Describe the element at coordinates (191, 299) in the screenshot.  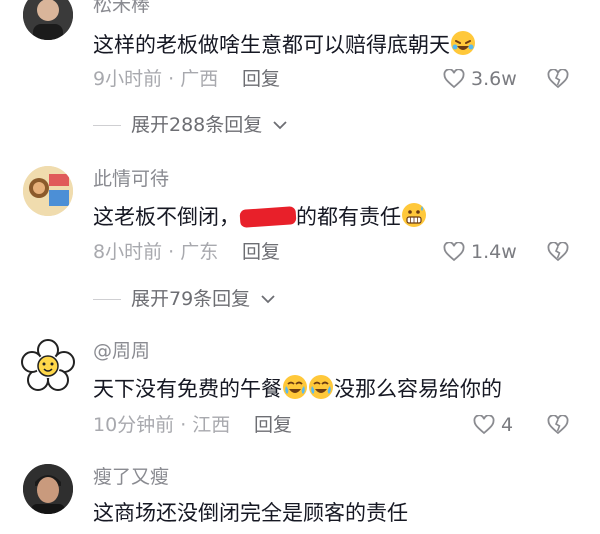
I see `expand-replies-label: 展开79条回复` at that location.